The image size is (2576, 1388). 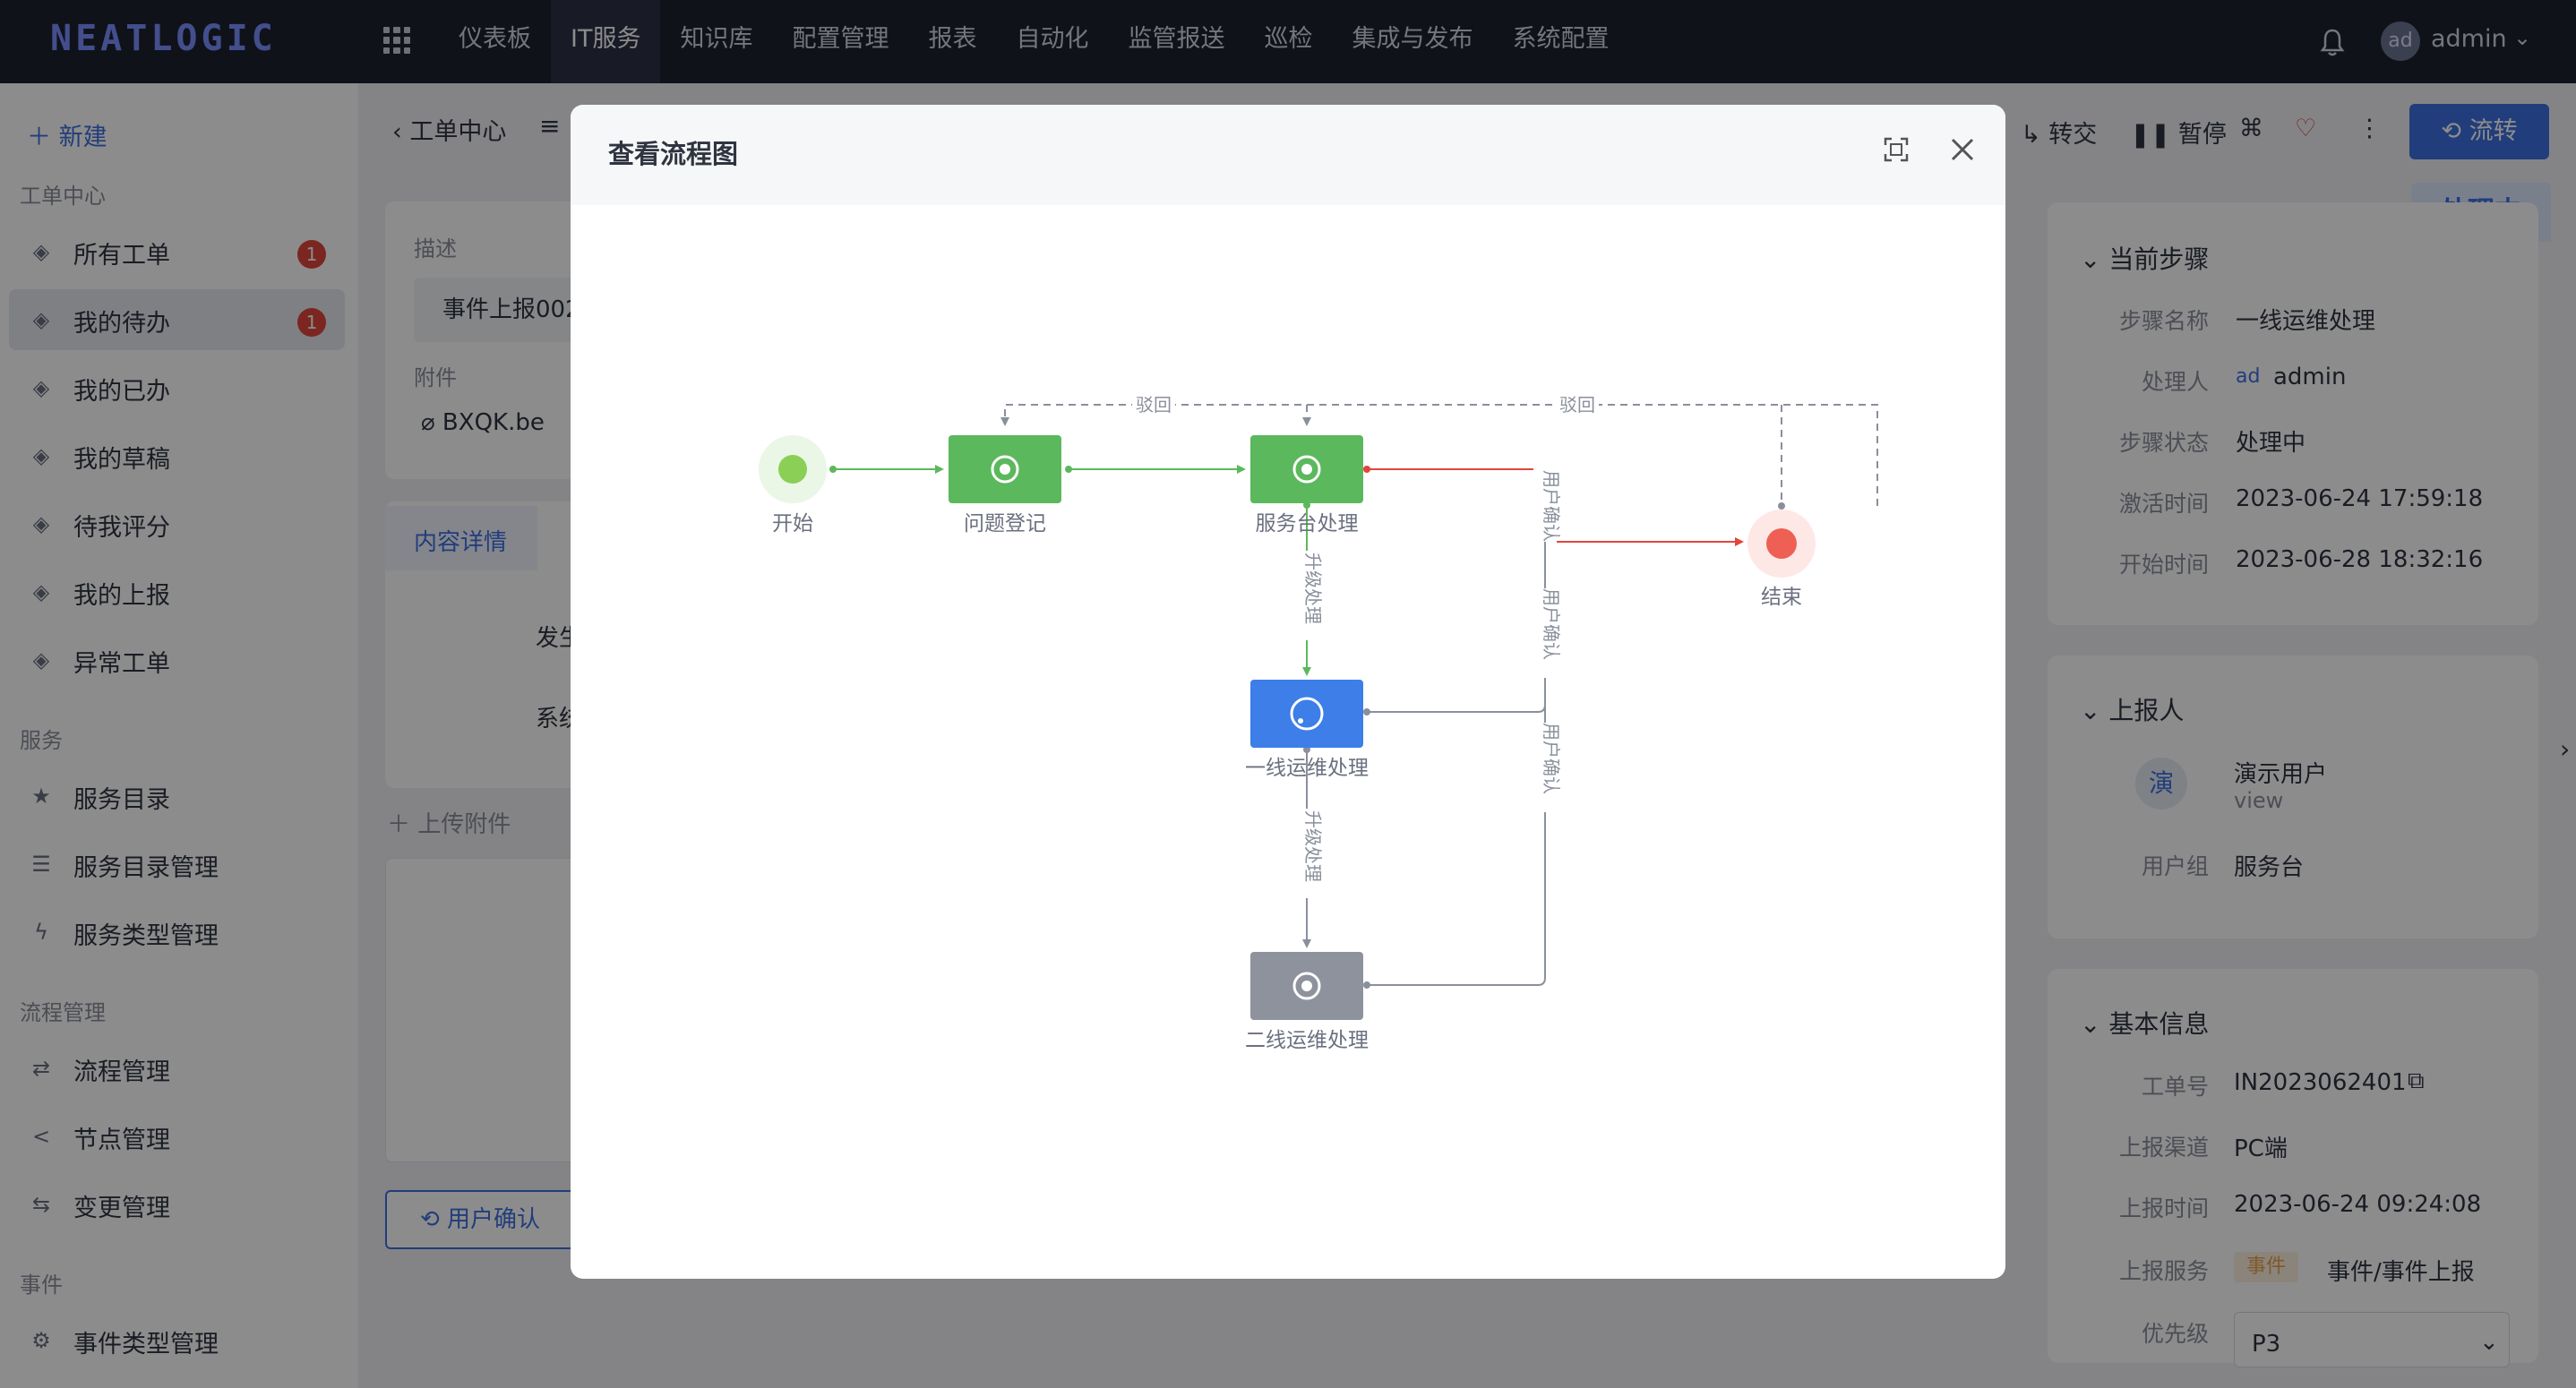 I want to click on start-node, so click(x=792, y=469).